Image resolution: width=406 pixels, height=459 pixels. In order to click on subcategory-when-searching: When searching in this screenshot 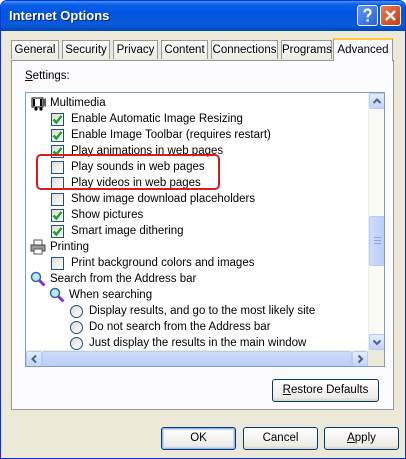, I will do `click(196, 295)`.